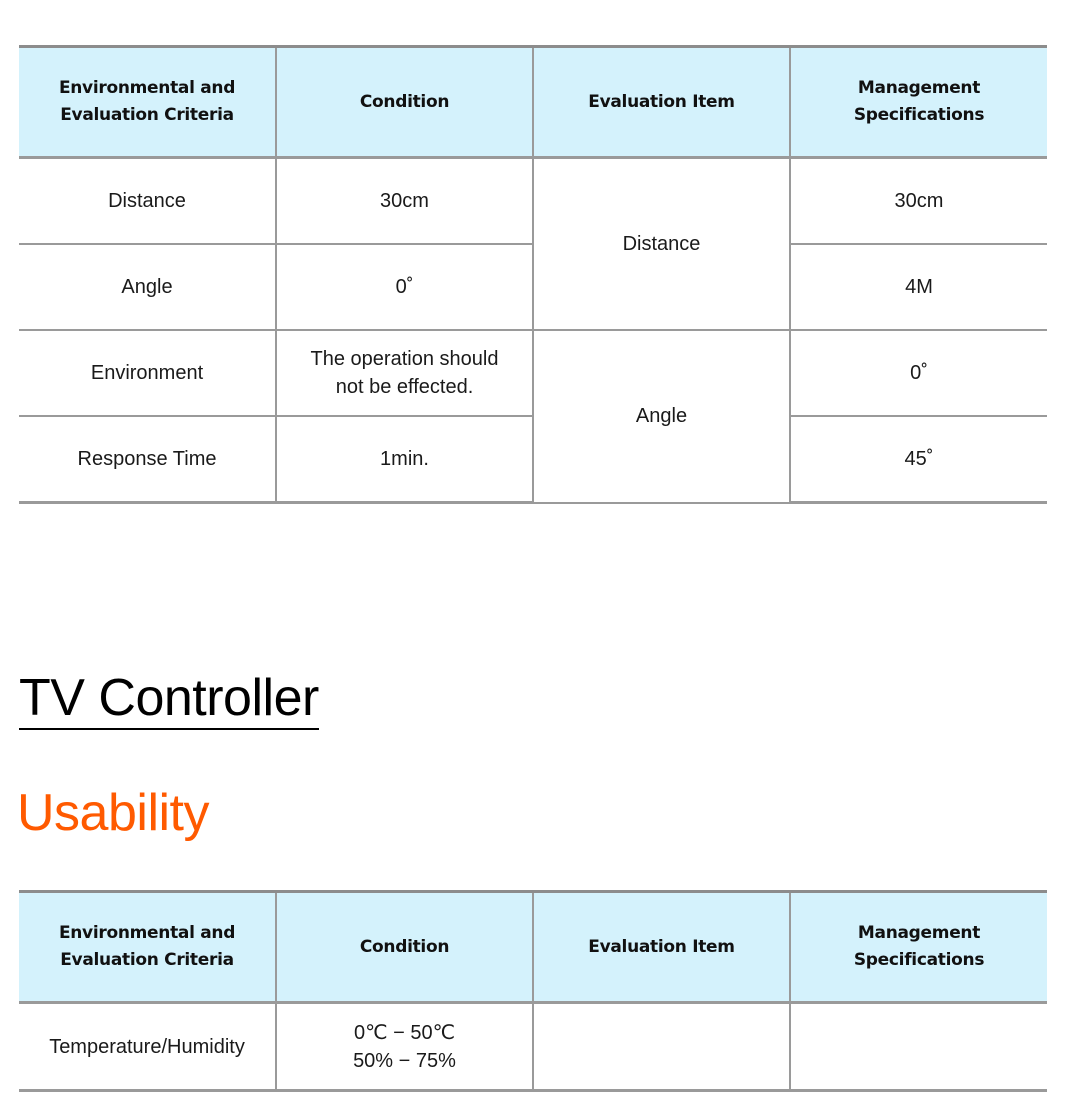  What do you see at coordinates (148, 287) in the screenshot?
I see `criteria-cell: Angle` at bounding box center [148, 287].